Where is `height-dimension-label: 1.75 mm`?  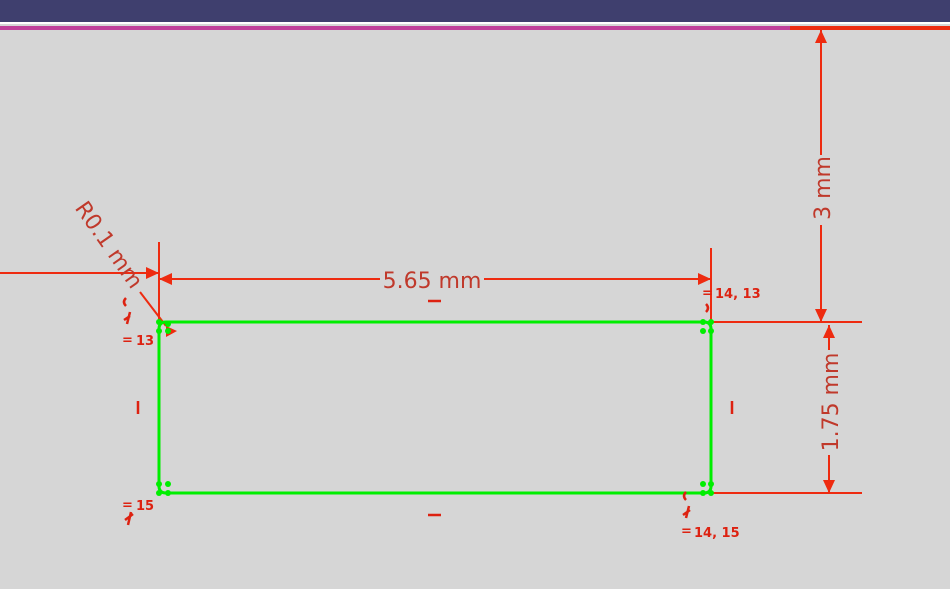
height-dimension-label: 1.75 mm is located at coordinates (831, 402).